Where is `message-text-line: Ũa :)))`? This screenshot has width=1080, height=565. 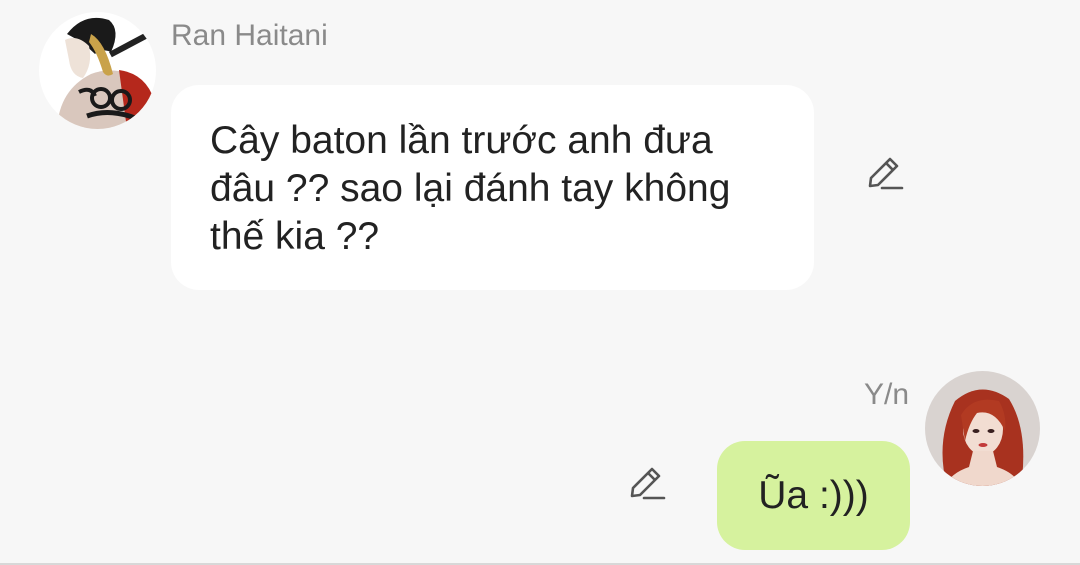 message-text-line: Ũa :))) is located at coordinates (813, 495).